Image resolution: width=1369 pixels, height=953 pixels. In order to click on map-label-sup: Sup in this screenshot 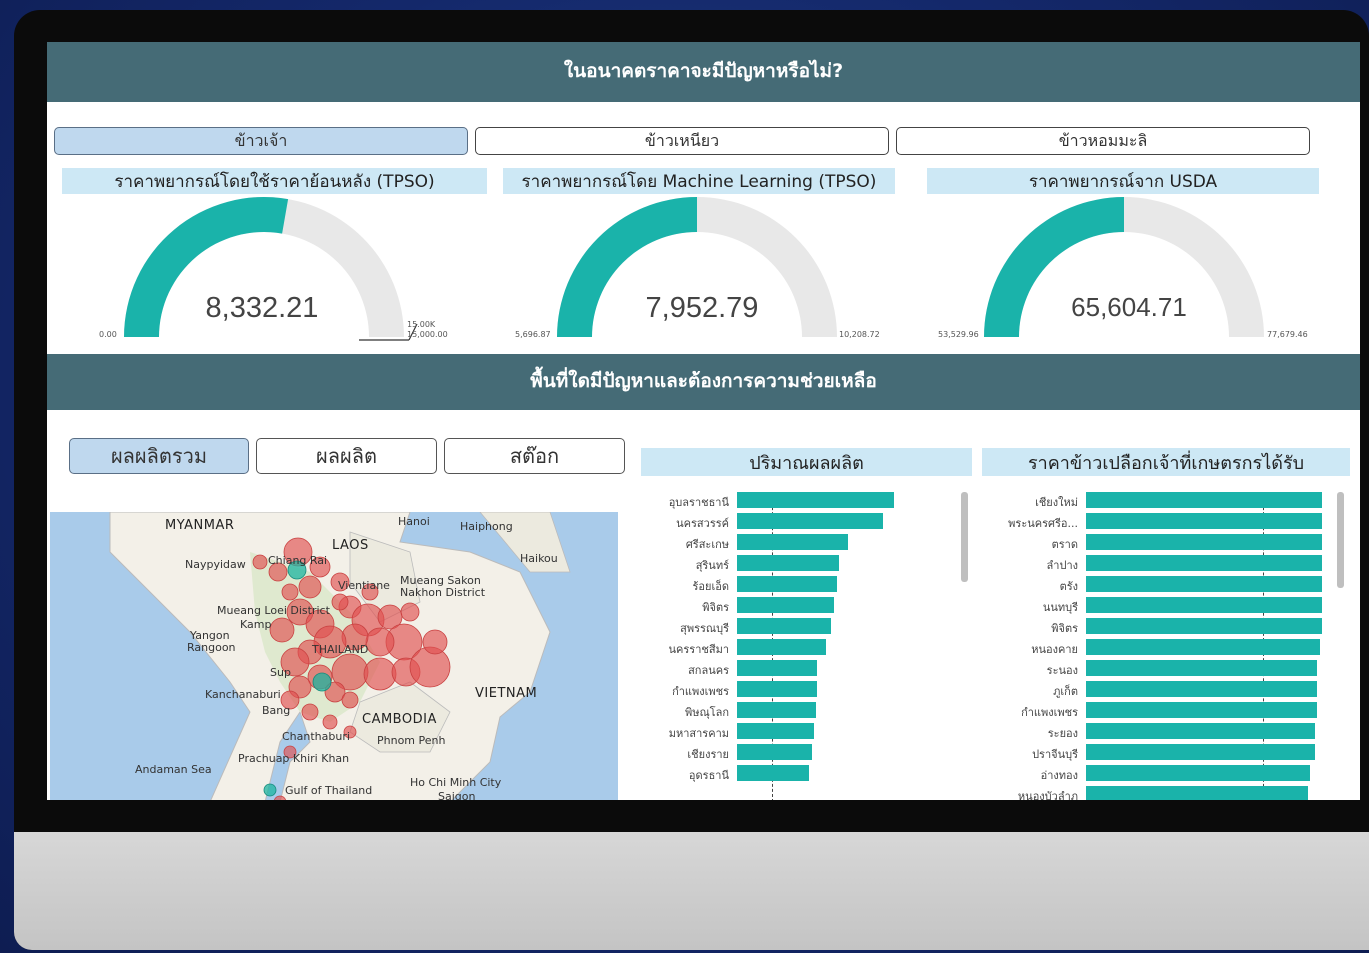, I will do `click(280, 672)`.